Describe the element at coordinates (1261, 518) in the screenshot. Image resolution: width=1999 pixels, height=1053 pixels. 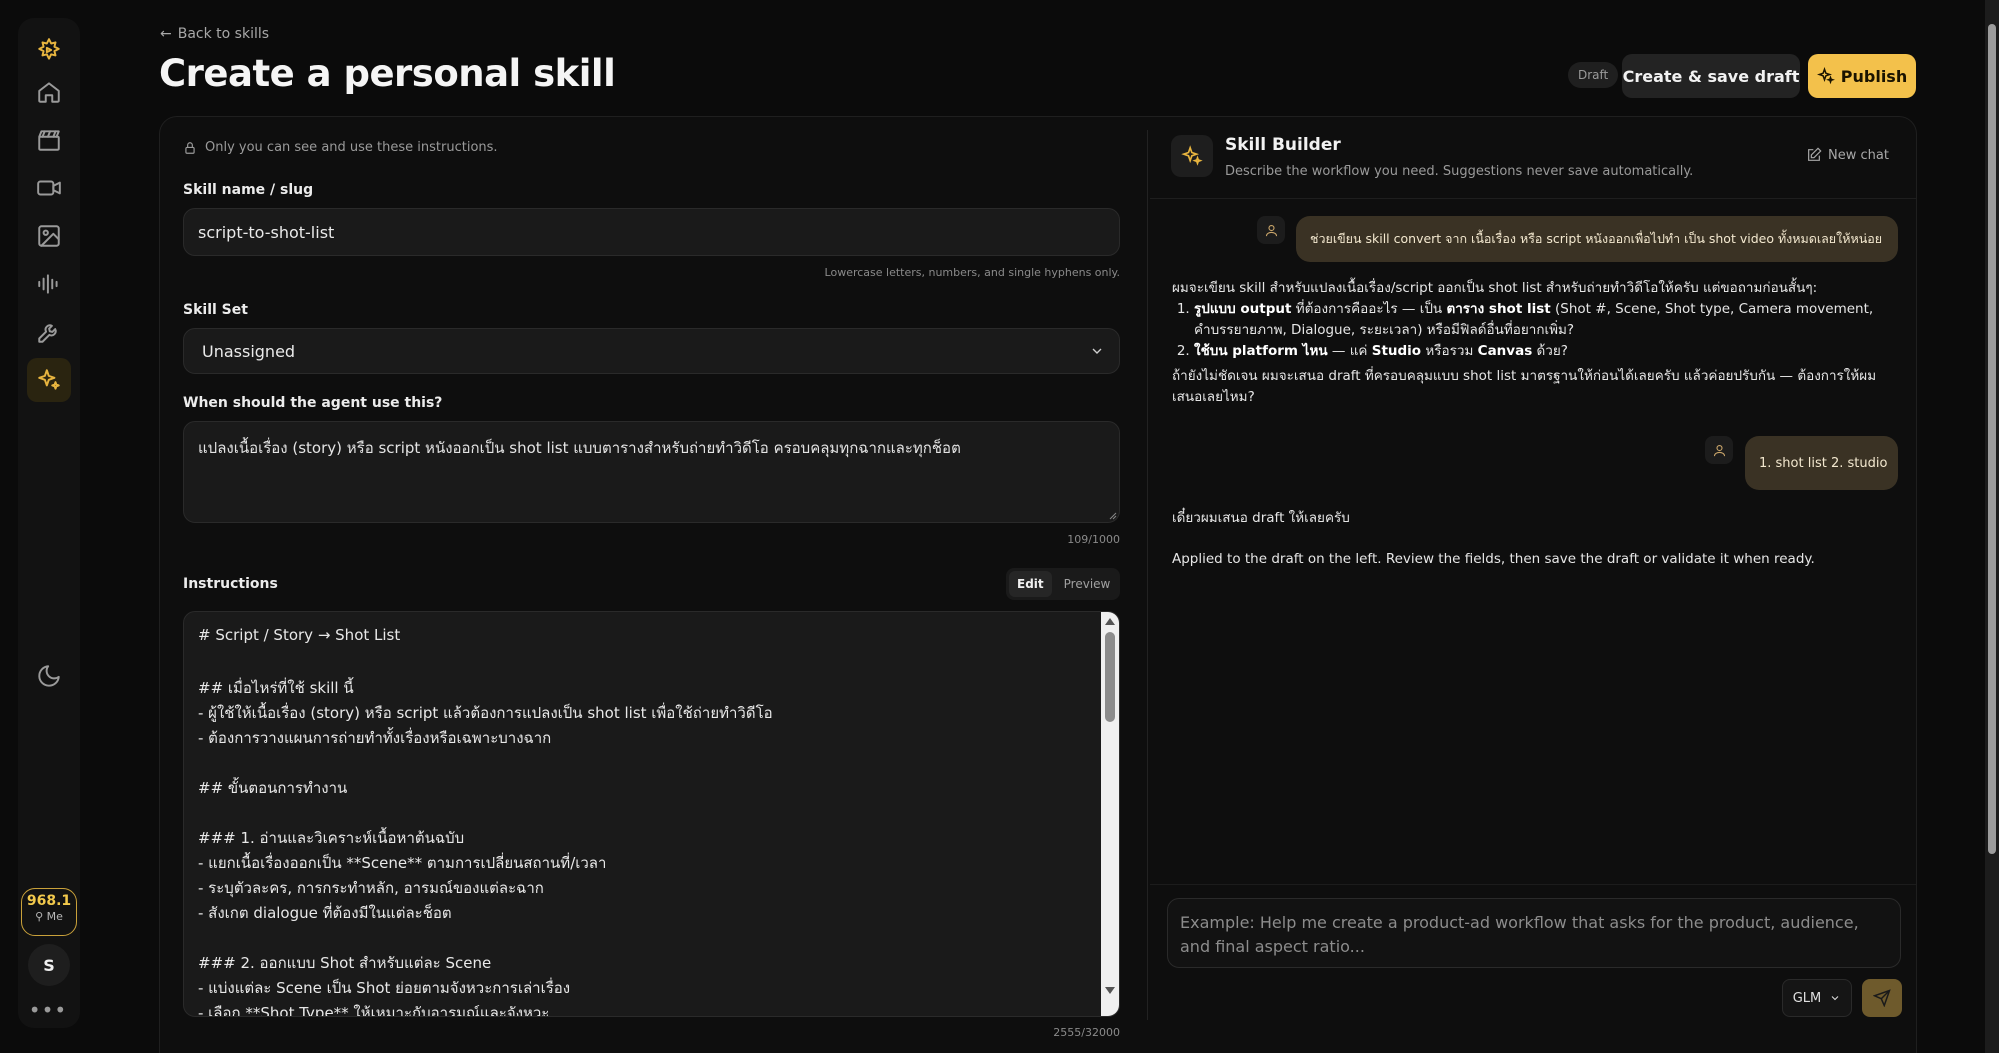
I see `assistant-message: เดี๋ยวผมเสนอ draft ให้เลยครับ` at that location.